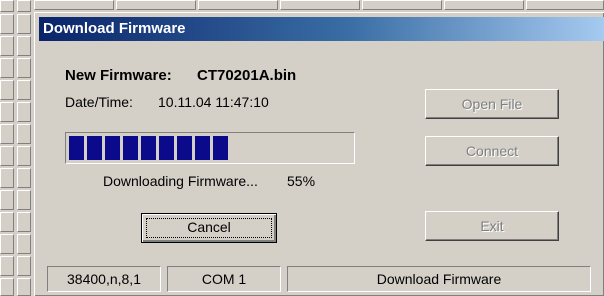  Describe the element at coordinates (213, 102) in the screenshot. I see `datetime-value: 10.11.04 11:47:10` at that location.